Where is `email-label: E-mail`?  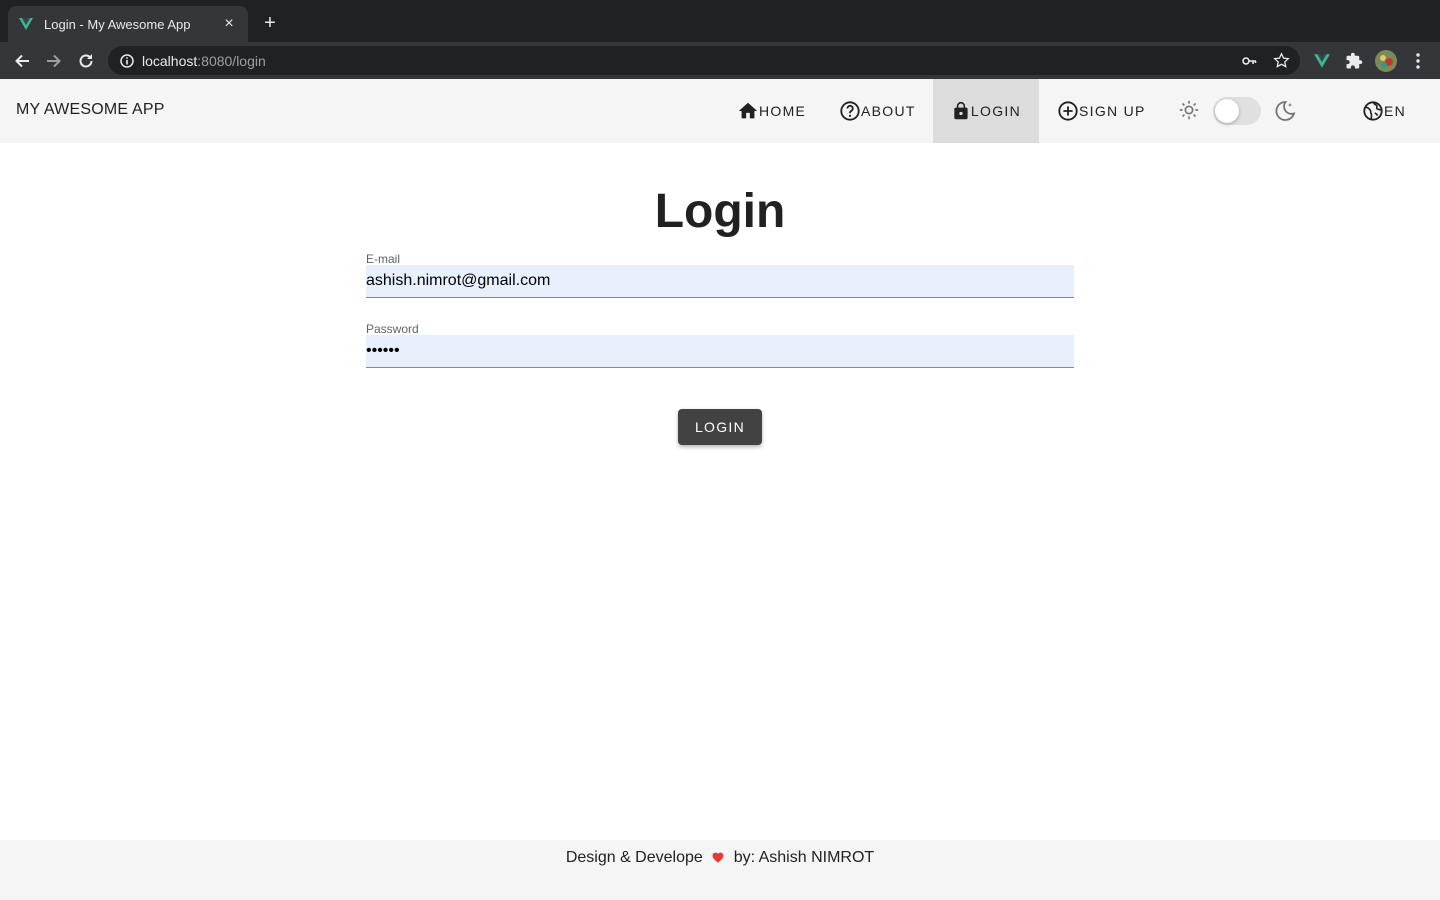 email-label: E-mail is located at coordinates (383, 259).